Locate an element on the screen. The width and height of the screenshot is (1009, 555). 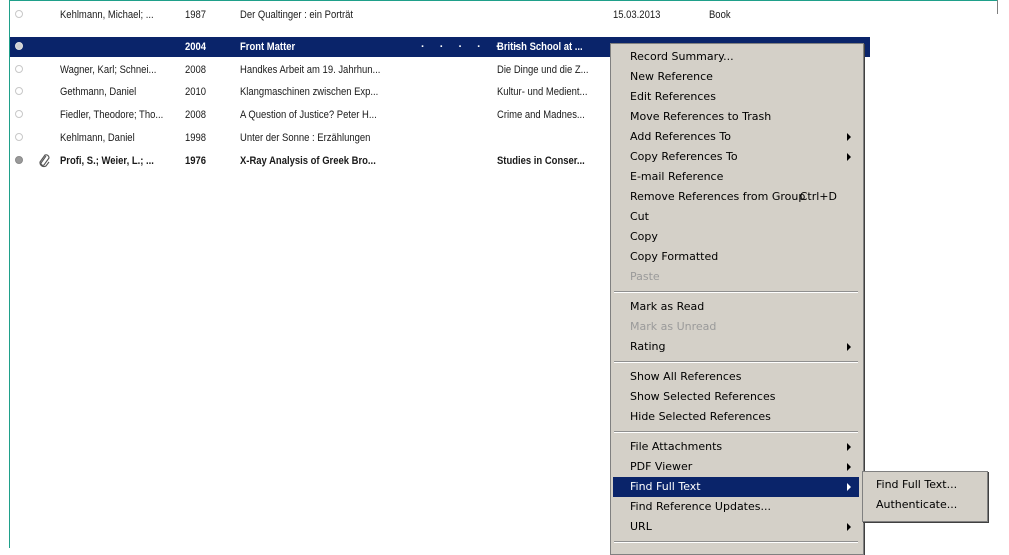
menu-item-label: Copy References To is located at coordinates (684, 156).